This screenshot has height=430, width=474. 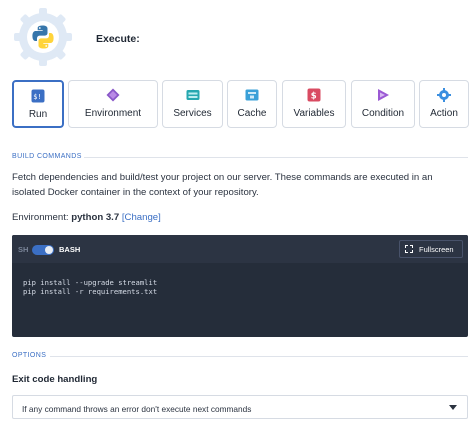 I want to click on fullscreen-button: Fullscreen, so click(x=431, y=249).